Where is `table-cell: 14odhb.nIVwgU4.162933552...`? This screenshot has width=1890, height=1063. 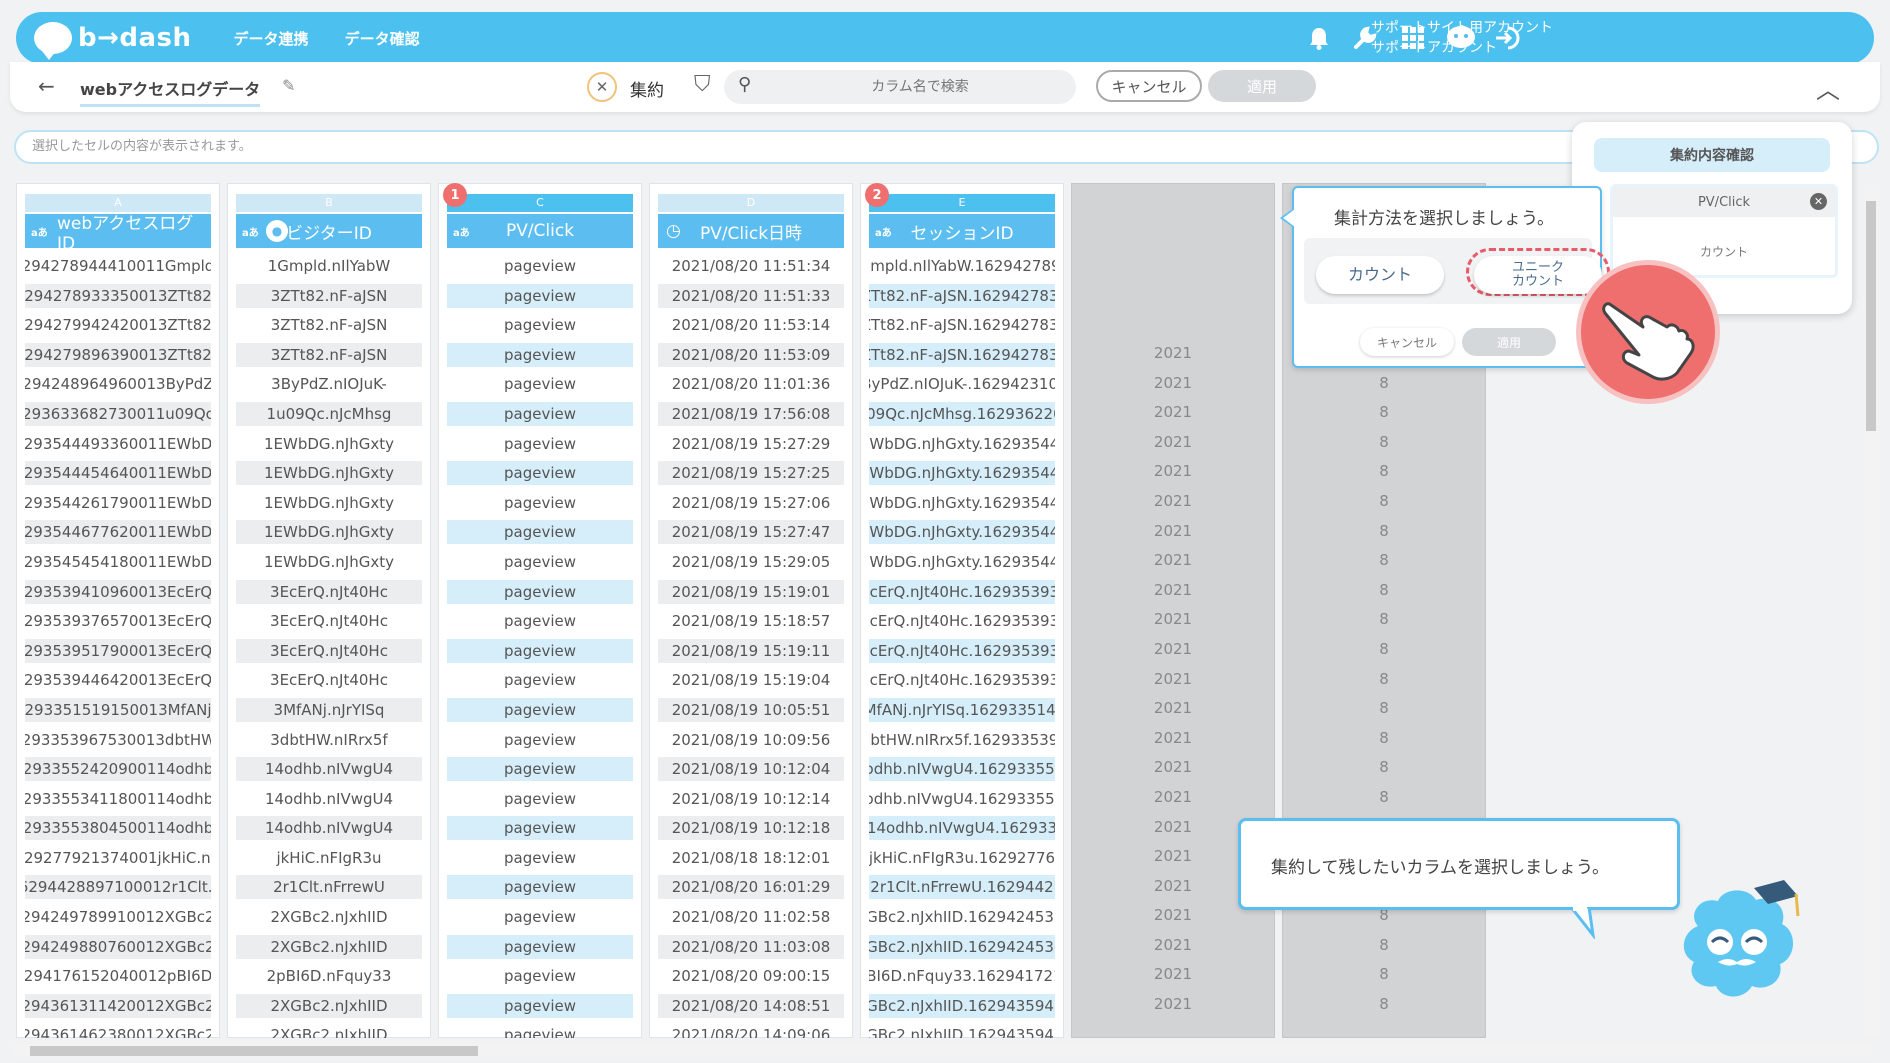 table-cell: 14odhb.nIVwgU4.162933552... is located at coordinates (962, 799).